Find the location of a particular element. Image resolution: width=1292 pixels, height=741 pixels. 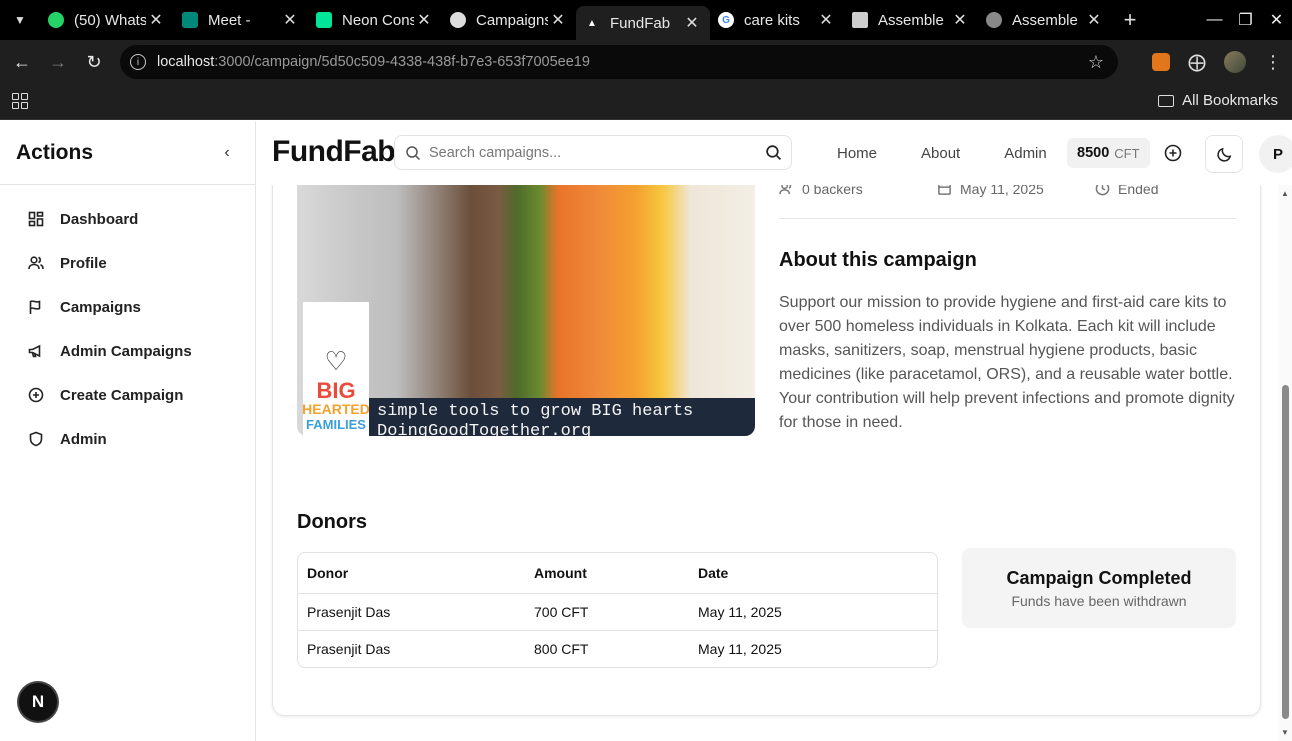

sidebar-title: Actions is located at coordinates (55, 152).